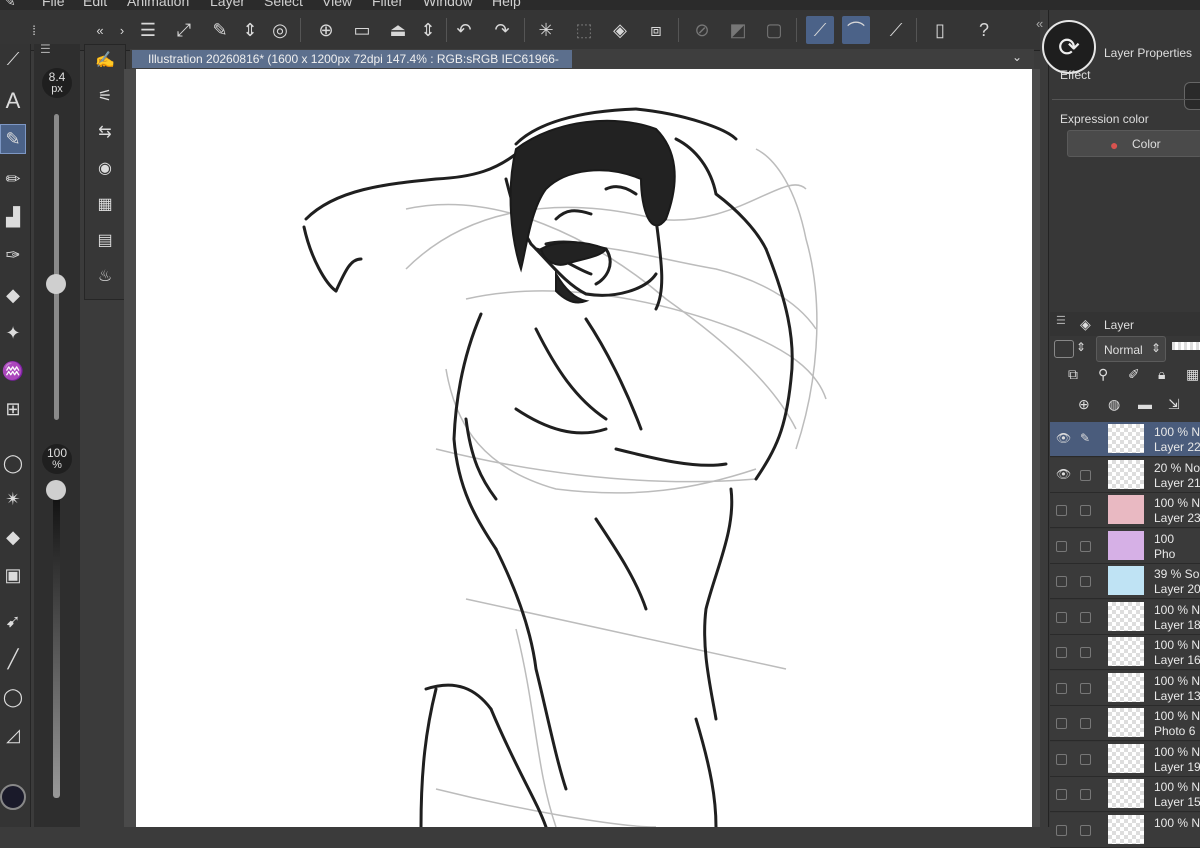 The image size is (1200, 848). Describe the element at coordinates (56, 284) in the screenshot. I see `brush-size-handle` at that location.